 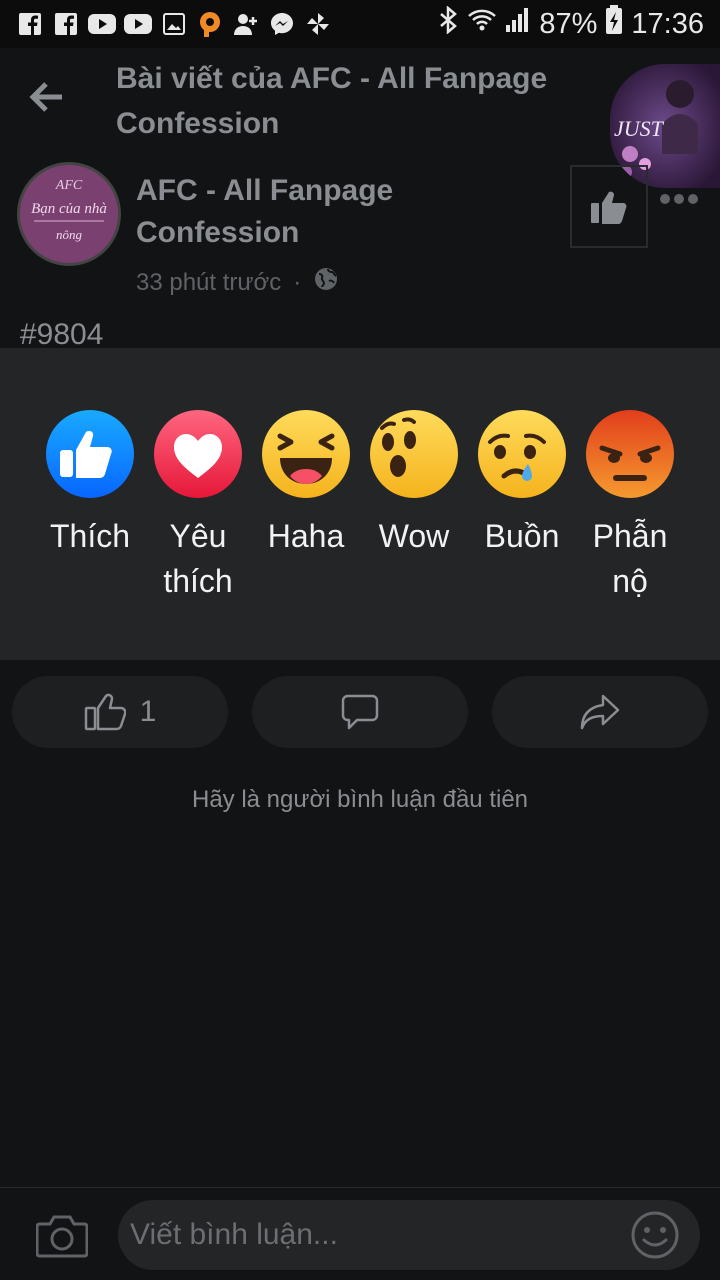 I want to click on like-button: 1, so click(x=120, y=712).